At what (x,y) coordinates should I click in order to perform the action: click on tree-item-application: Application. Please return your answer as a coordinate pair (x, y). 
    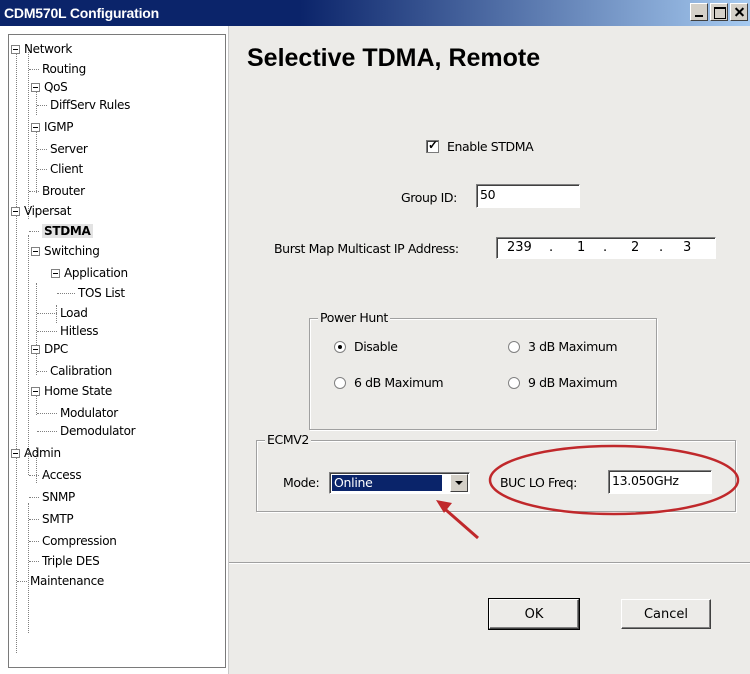
    Looking at the image, I should click on (89, 273).